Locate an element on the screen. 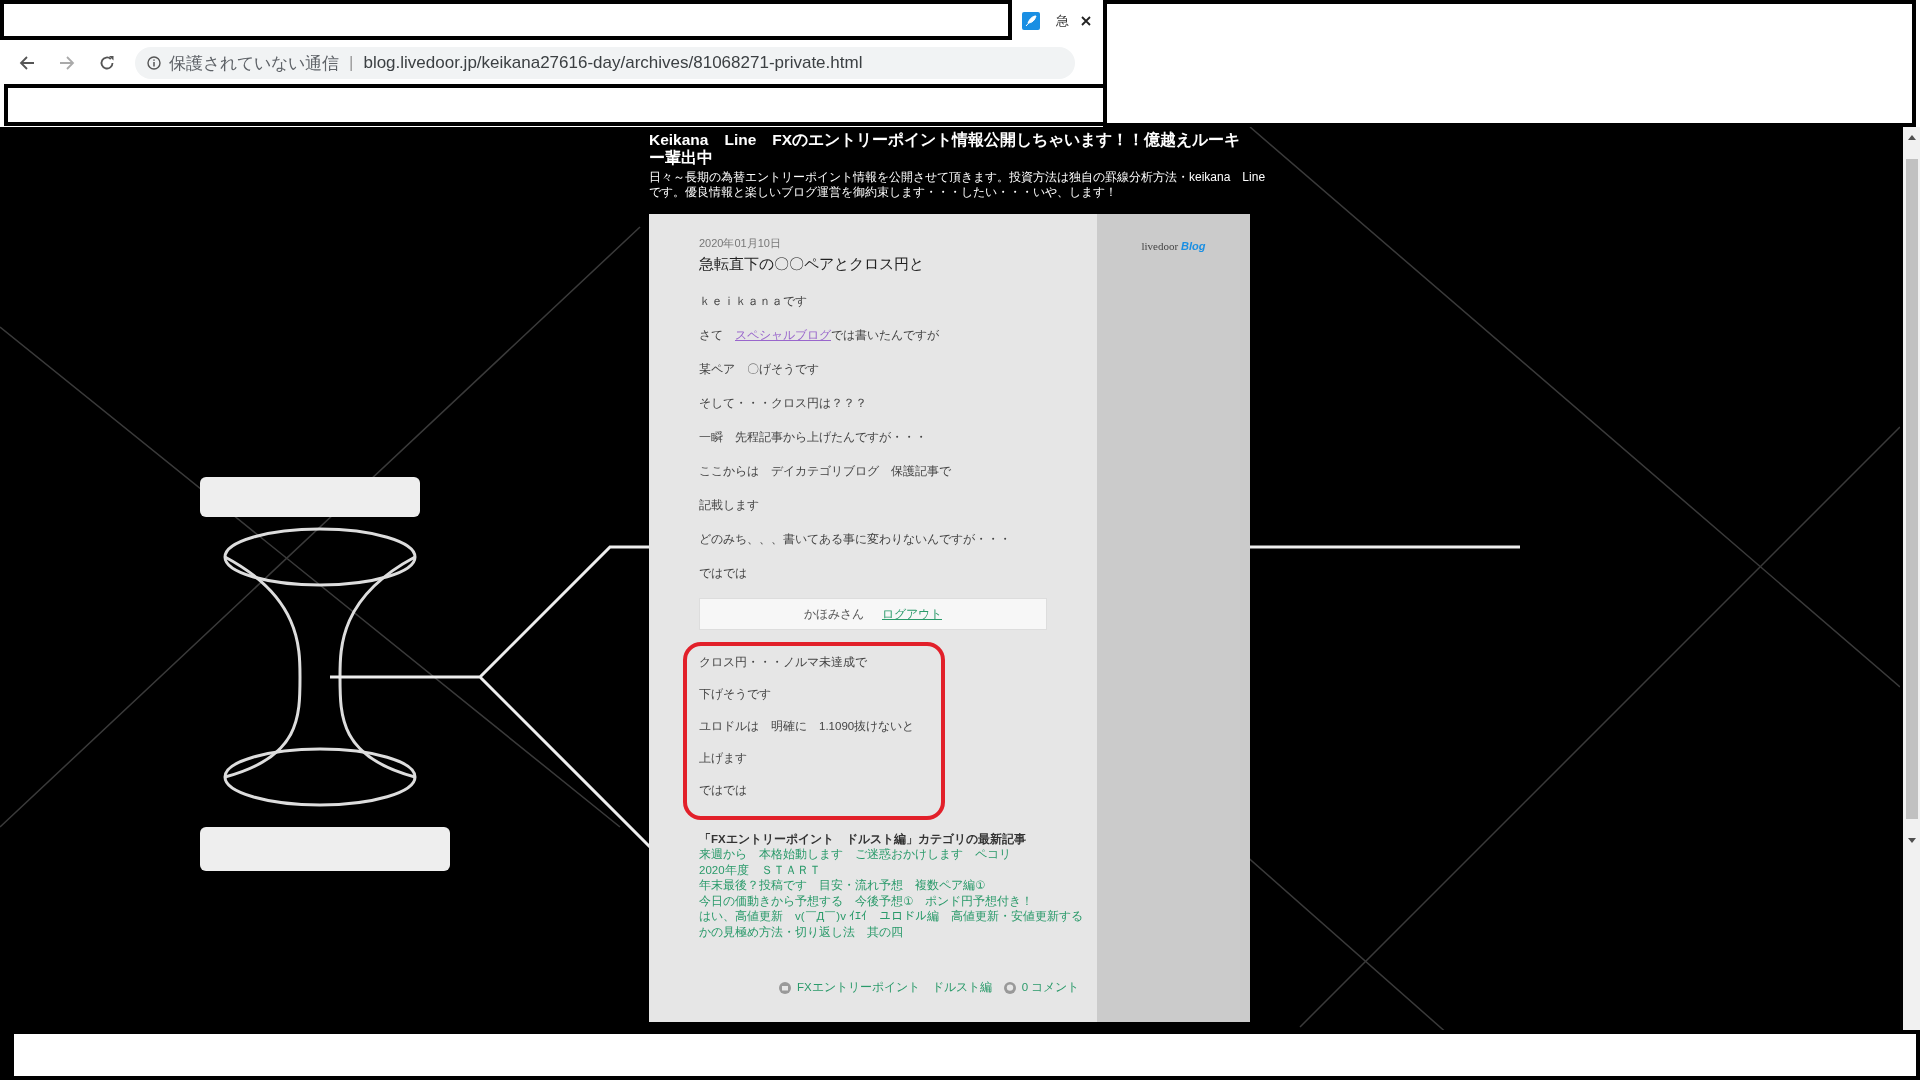 The image size is (1920, 1080). folder-icon is located at coordinates (785, 987).